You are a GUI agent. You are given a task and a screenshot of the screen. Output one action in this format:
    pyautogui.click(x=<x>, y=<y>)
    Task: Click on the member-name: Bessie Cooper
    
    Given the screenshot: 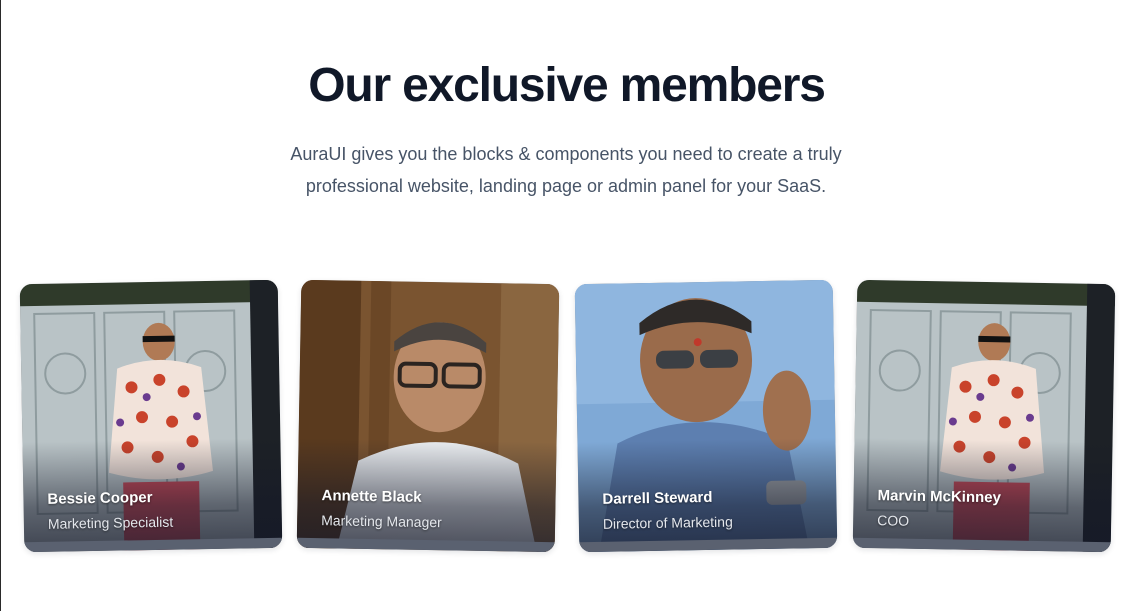 What is the action you would take?
    pyautogui.click(x=100, y=498)
    